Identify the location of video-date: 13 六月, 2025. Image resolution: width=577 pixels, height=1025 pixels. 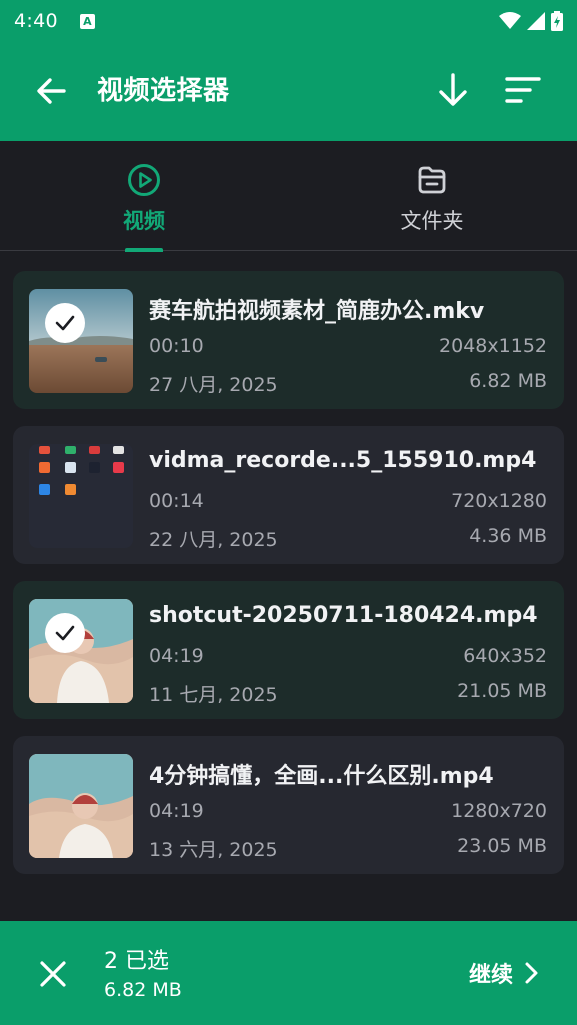
(213, 850).